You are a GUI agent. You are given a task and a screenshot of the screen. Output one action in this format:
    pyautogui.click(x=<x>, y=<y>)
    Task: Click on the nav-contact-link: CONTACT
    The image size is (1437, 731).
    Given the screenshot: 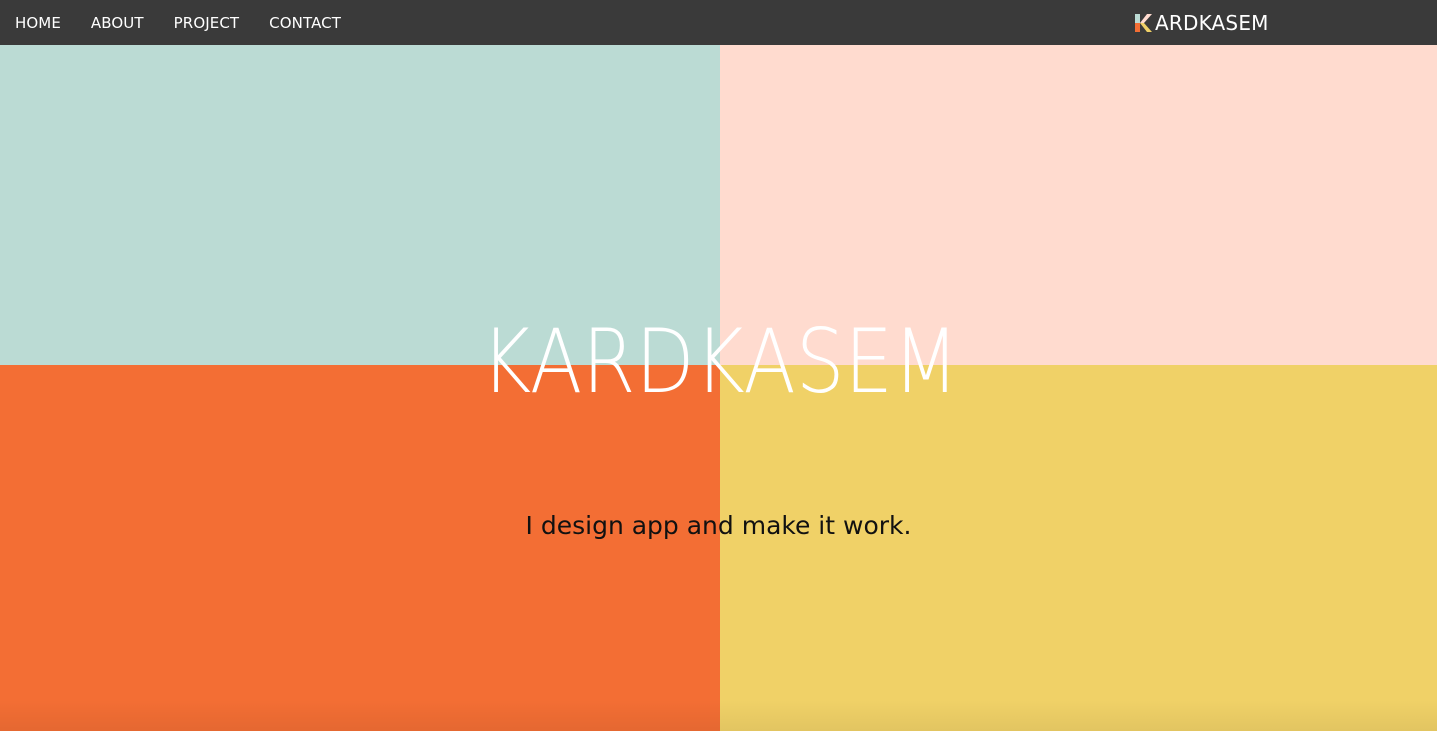 What is the action you would take?
    pyautogui.click(x=305, y=23)
    